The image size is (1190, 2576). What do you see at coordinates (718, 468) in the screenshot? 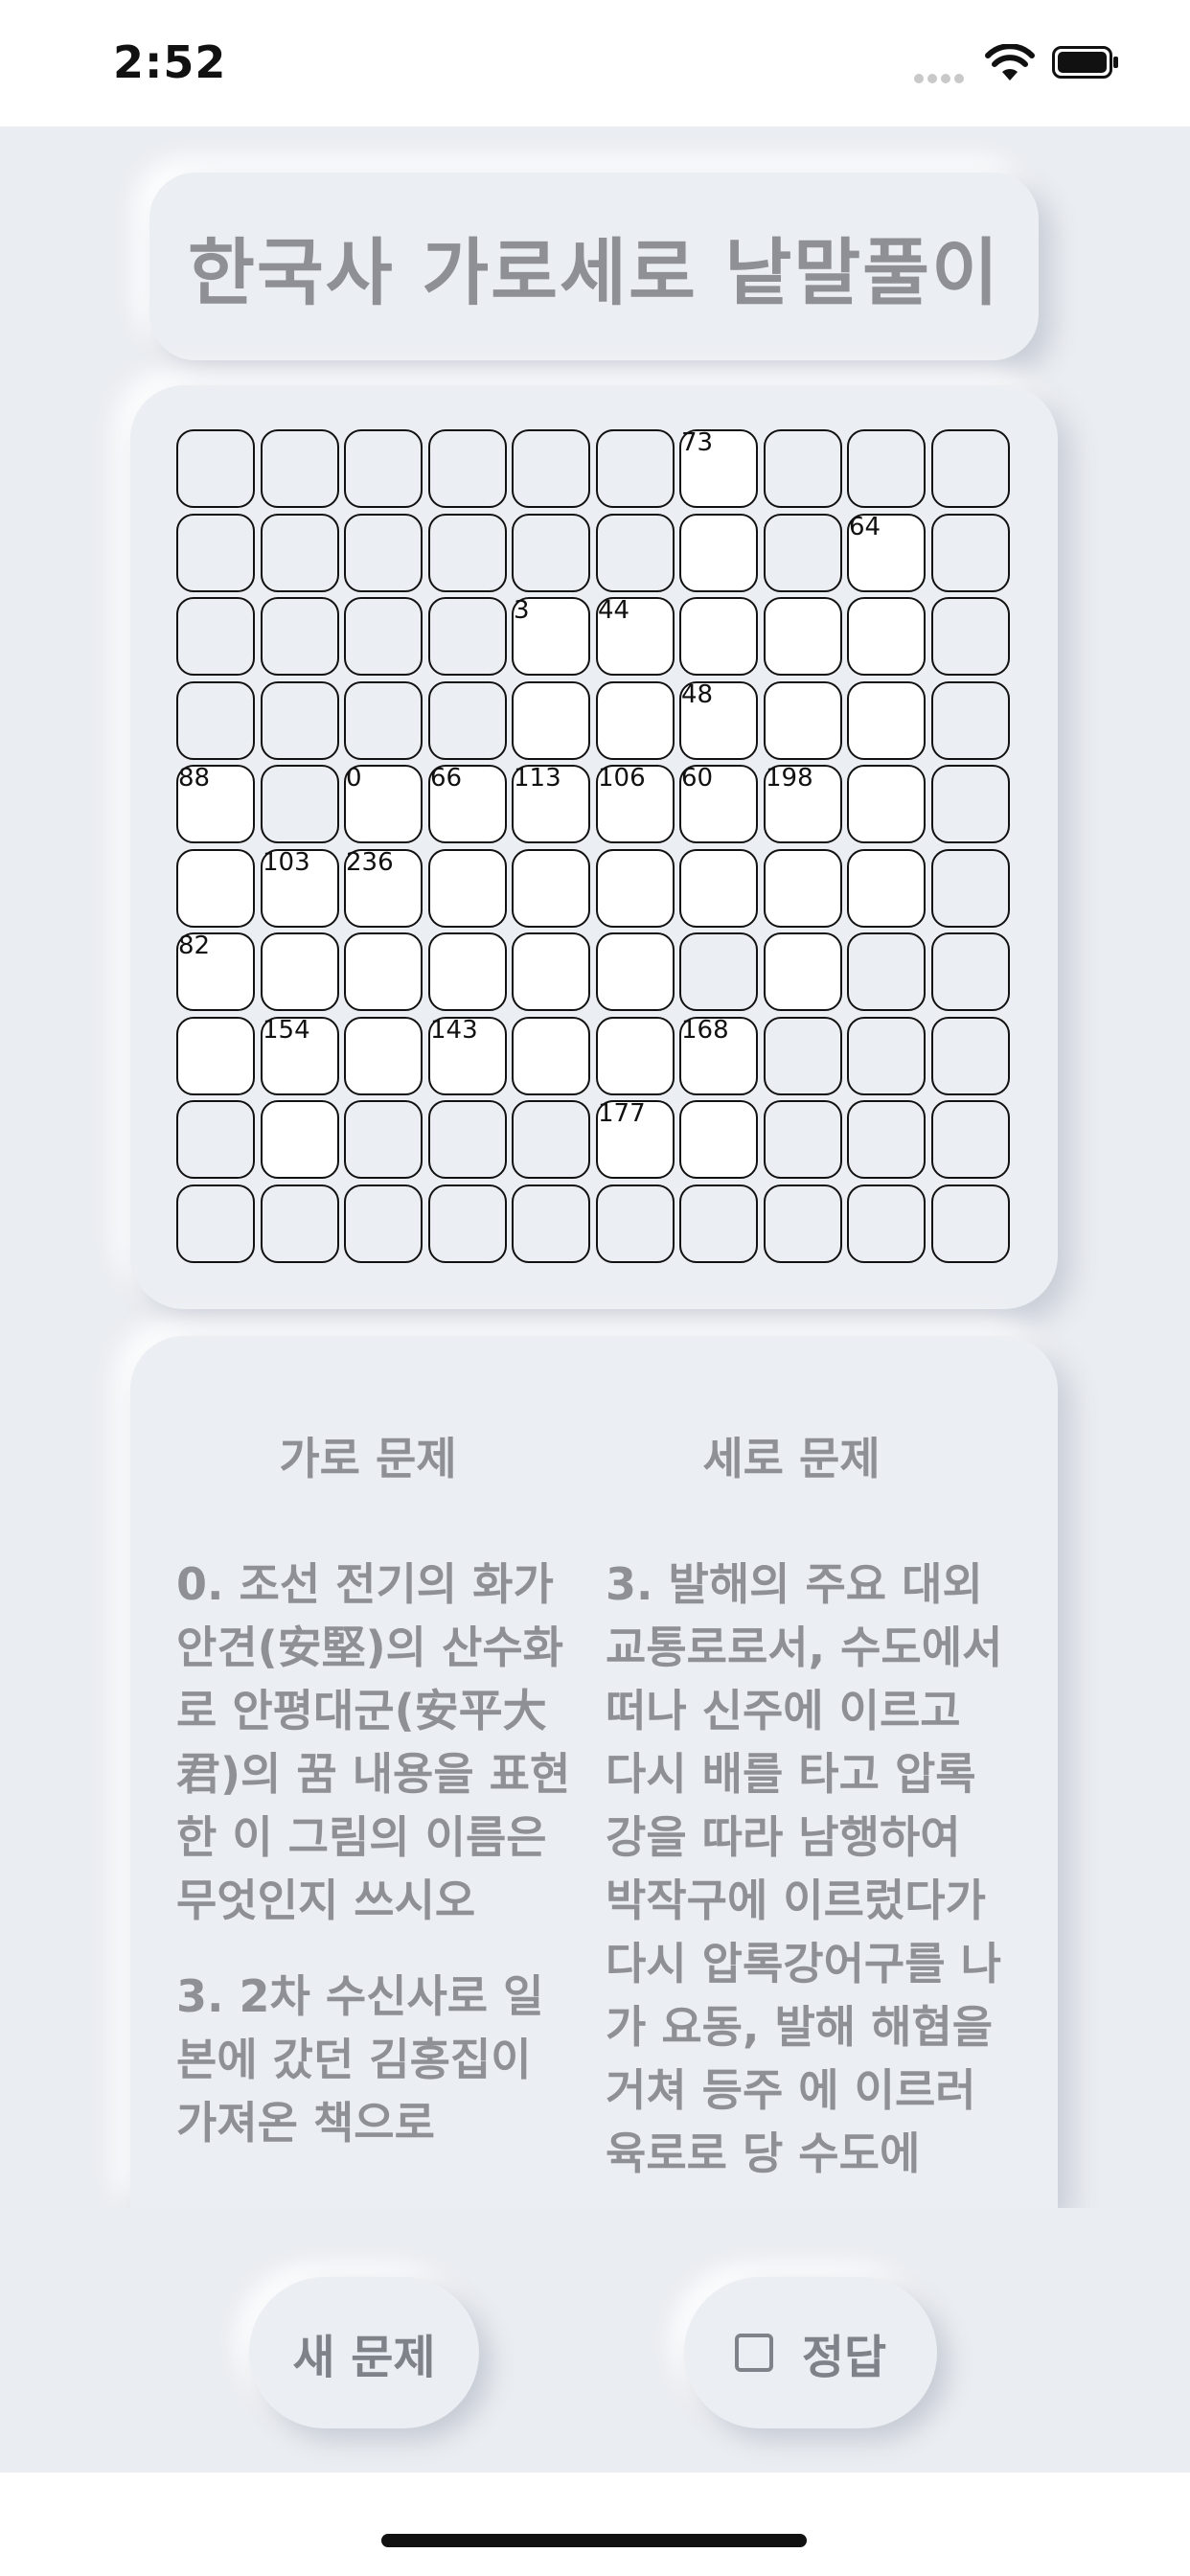
I see `grid-cell-open: 73` at bounding box center [718, 468].